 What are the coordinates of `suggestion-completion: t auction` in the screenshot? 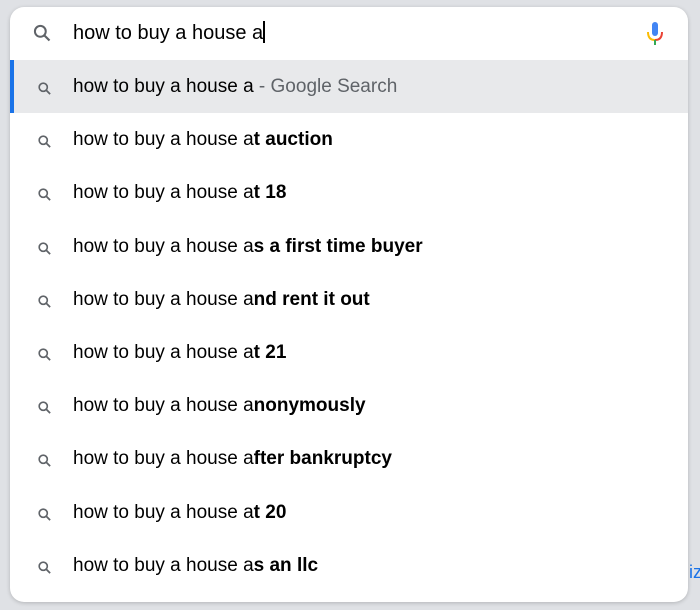 It's located at (293, 140).